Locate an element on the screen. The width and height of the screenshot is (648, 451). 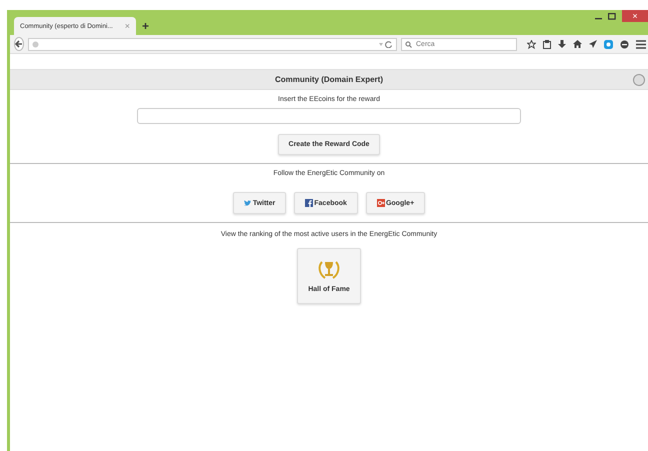
download-icon is located at coordinates (562, 44).